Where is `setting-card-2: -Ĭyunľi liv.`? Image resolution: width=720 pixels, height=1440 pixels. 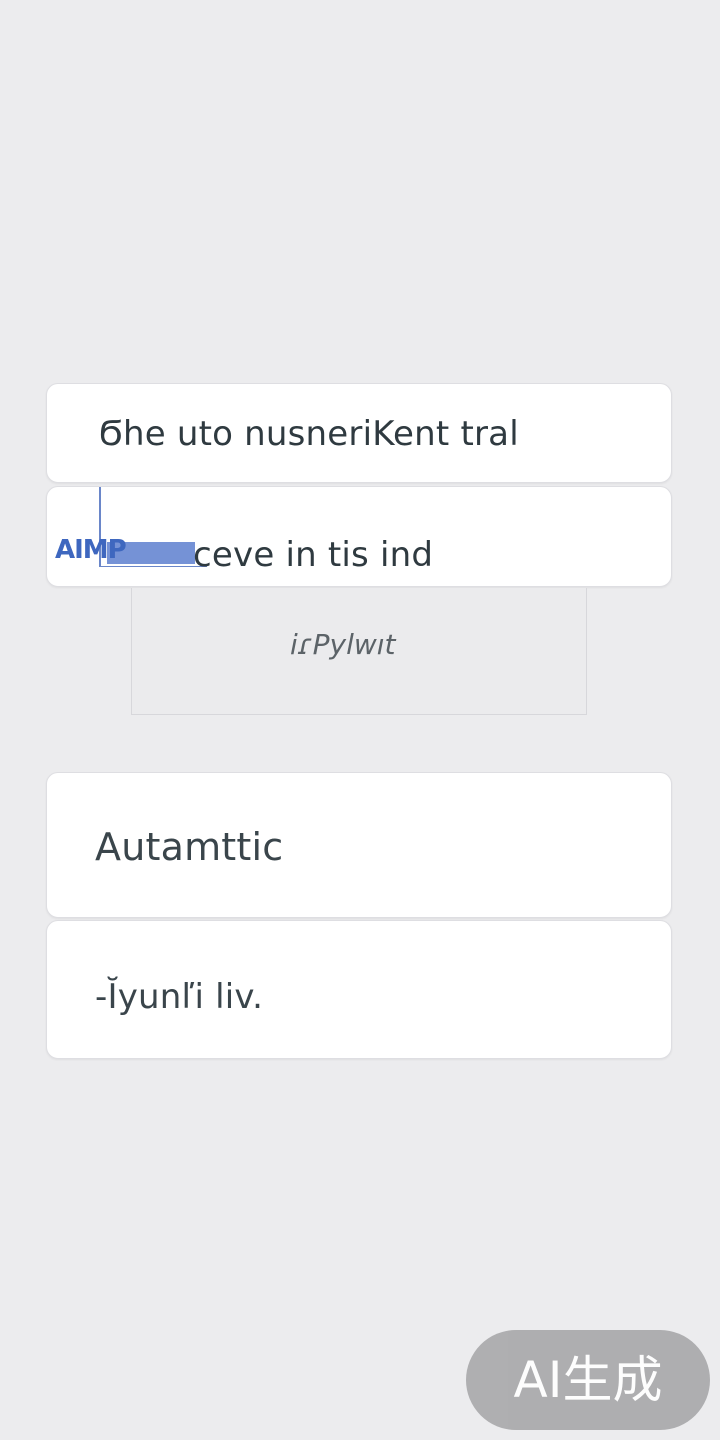
setting-card-2: -Ĭyunľi liv. is located at coordinates (359, 989).